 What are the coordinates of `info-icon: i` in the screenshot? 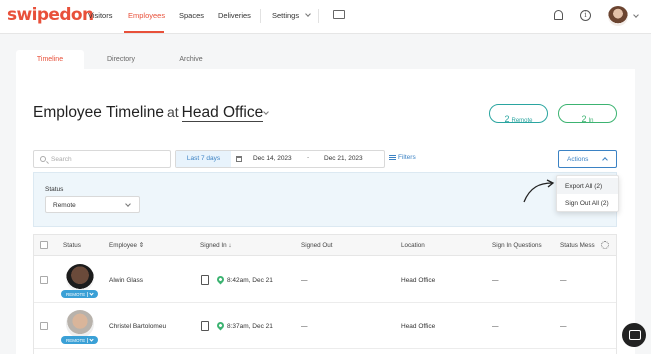 It's located at (585, 15).